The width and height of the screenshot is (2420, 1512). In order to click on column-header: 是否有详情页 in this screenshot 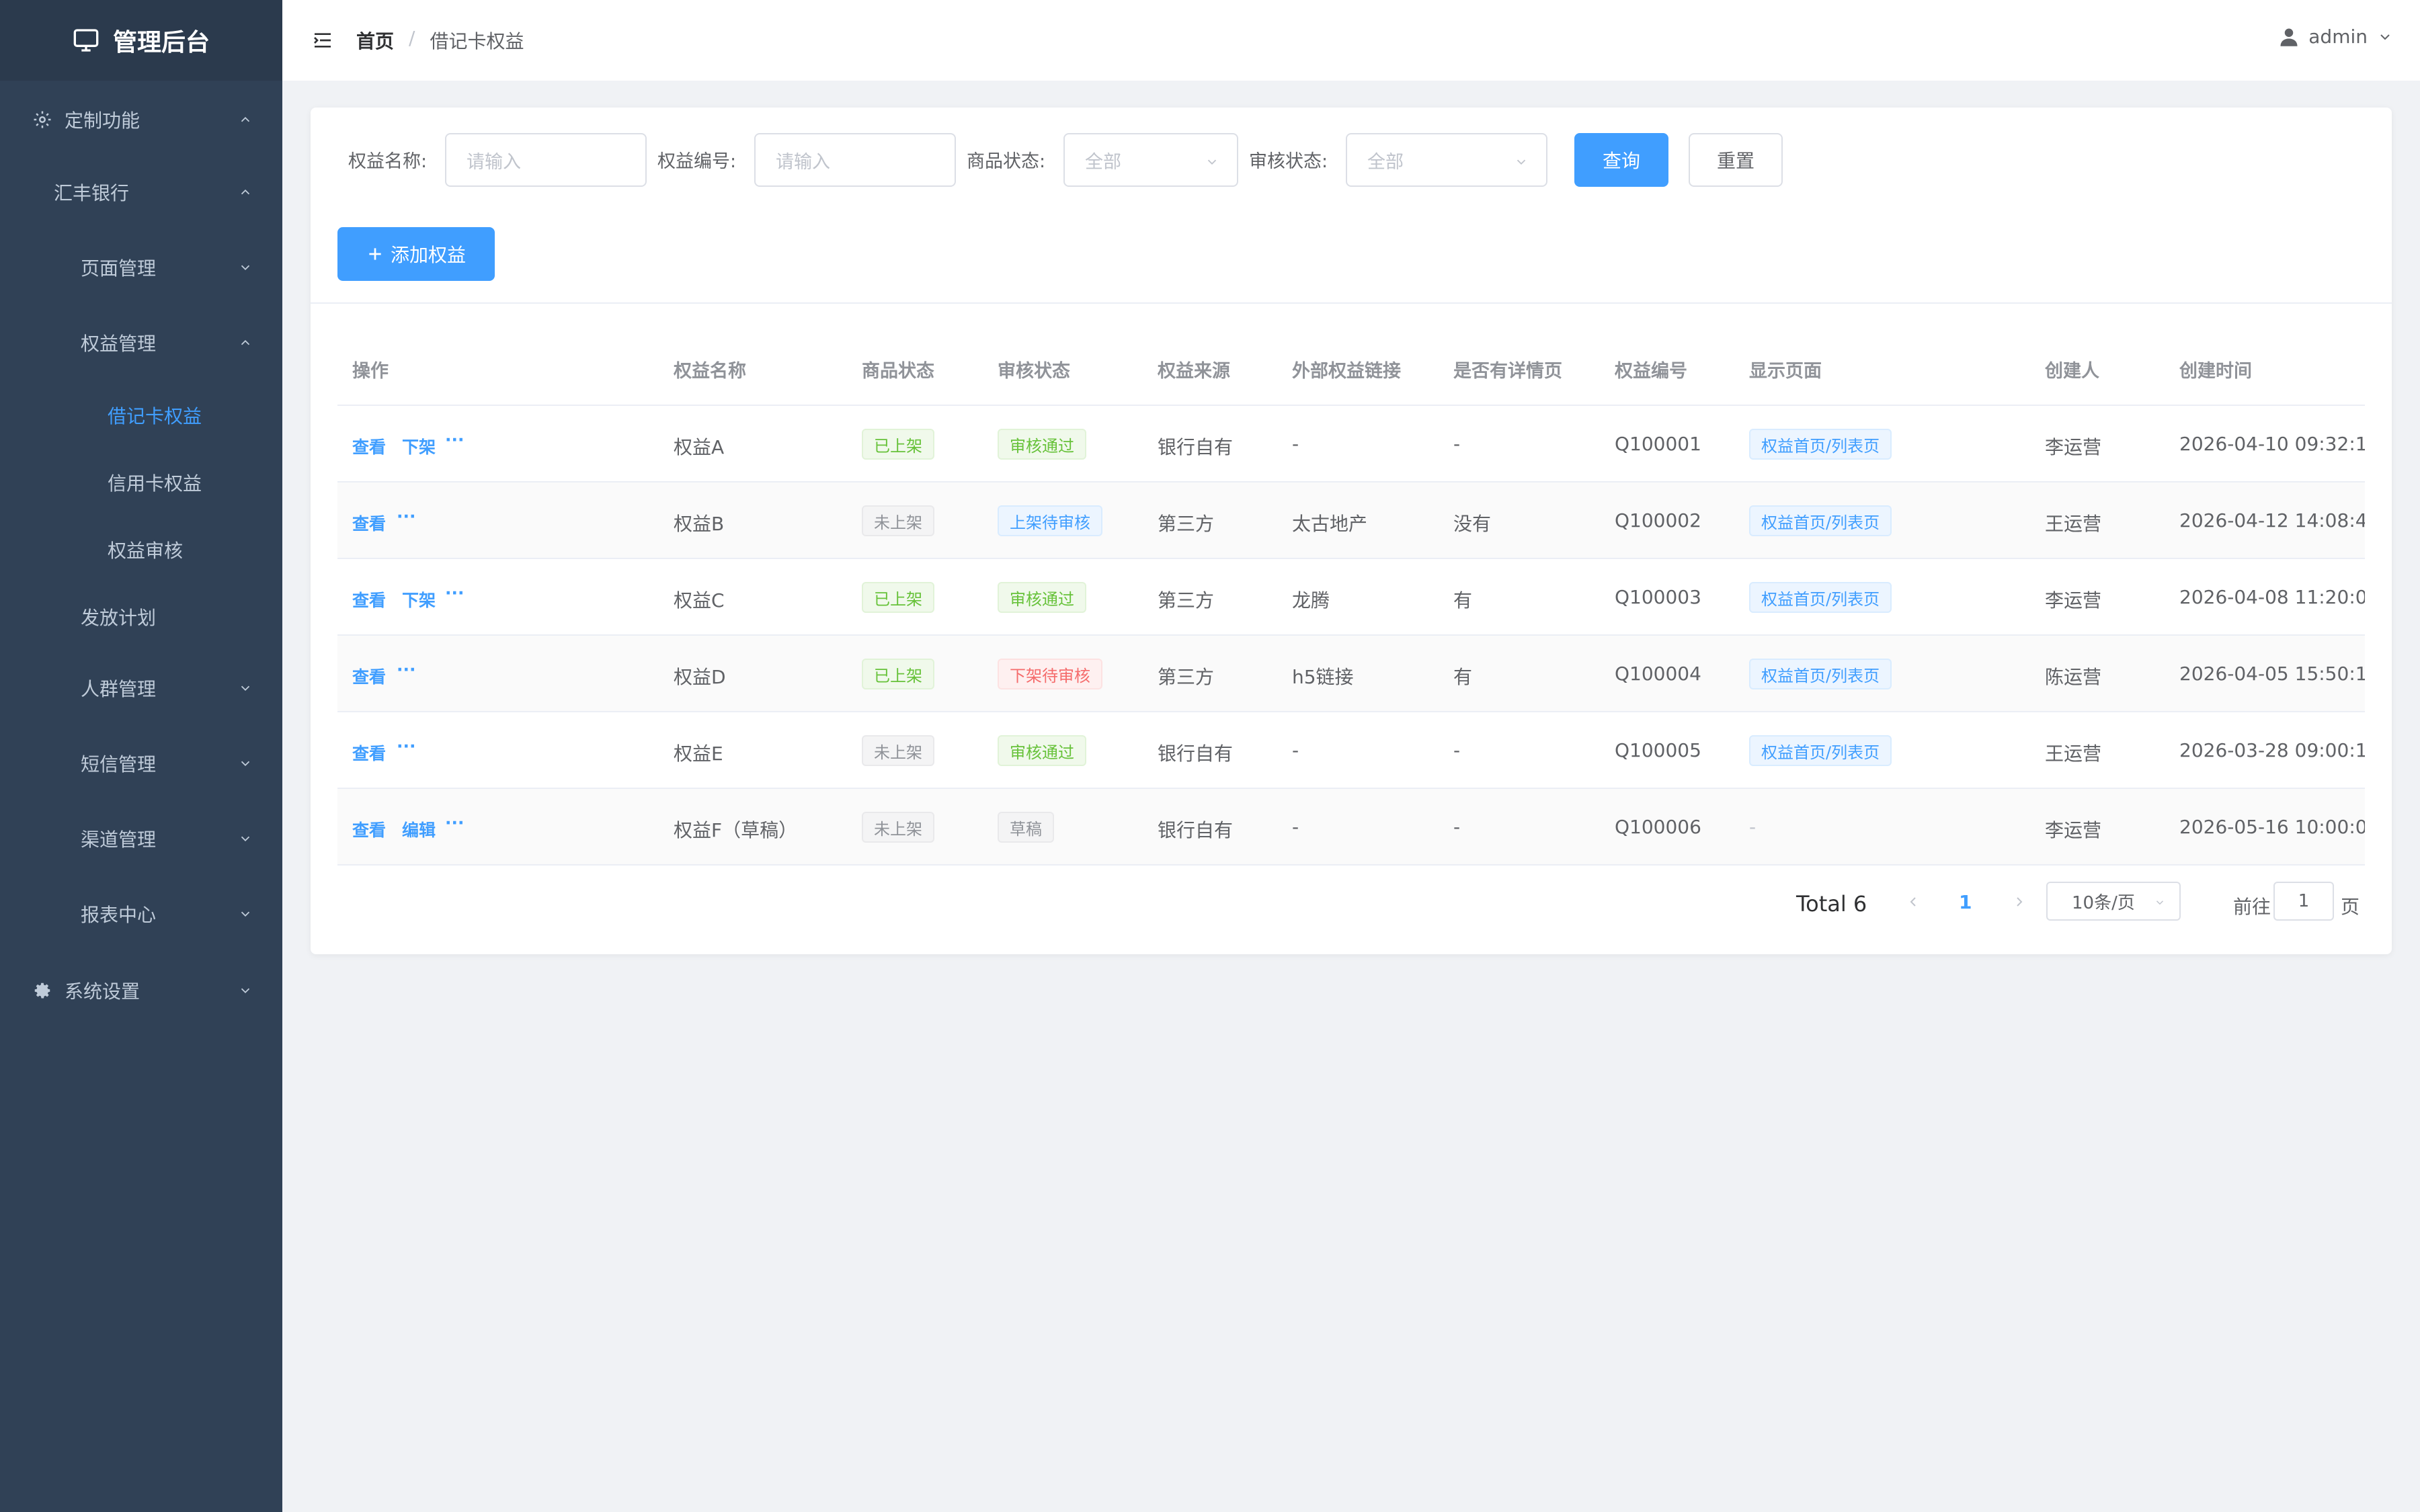, I will do `click(1507, 372)`.